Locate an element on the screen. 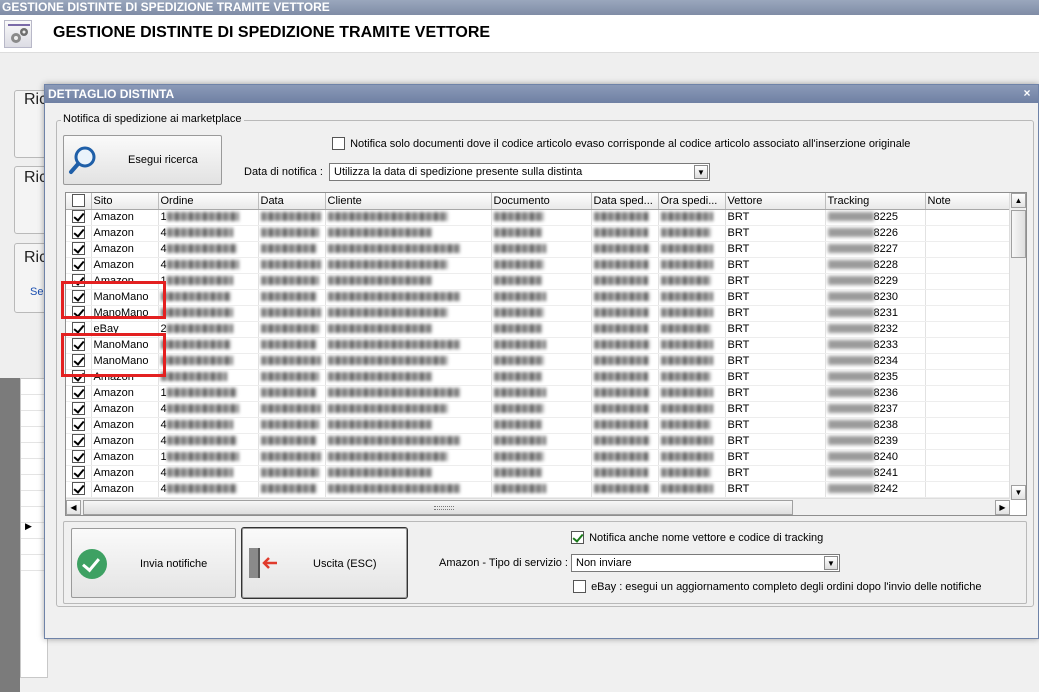  table-row: Amazon 4 BRT 8237 is located at coordinates (538, 409).